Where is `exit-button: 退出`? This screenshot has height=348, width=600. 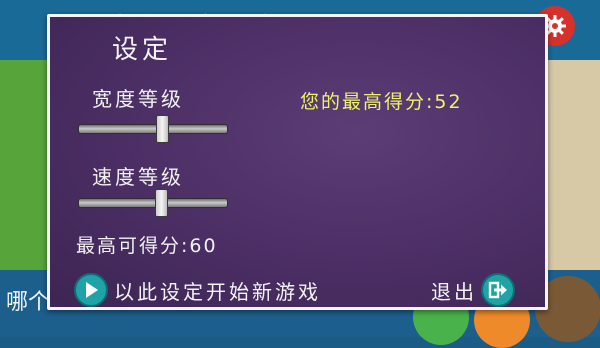
exit-button: 退出 is located at coordinates (473, 290).